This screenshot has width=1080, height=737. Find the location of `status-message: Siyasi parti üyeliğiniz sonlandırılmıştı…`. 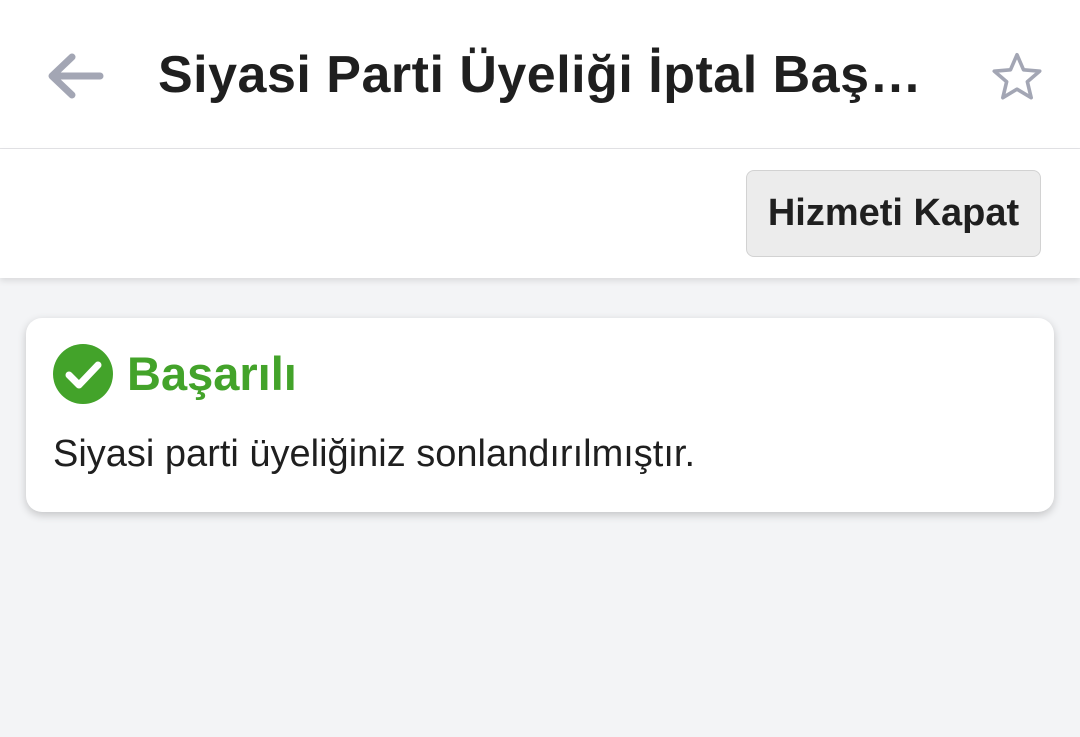

status-message: Siyasi parti üyeliğiniz sonlandırılmıştı… is located at coordinates (374, 454).